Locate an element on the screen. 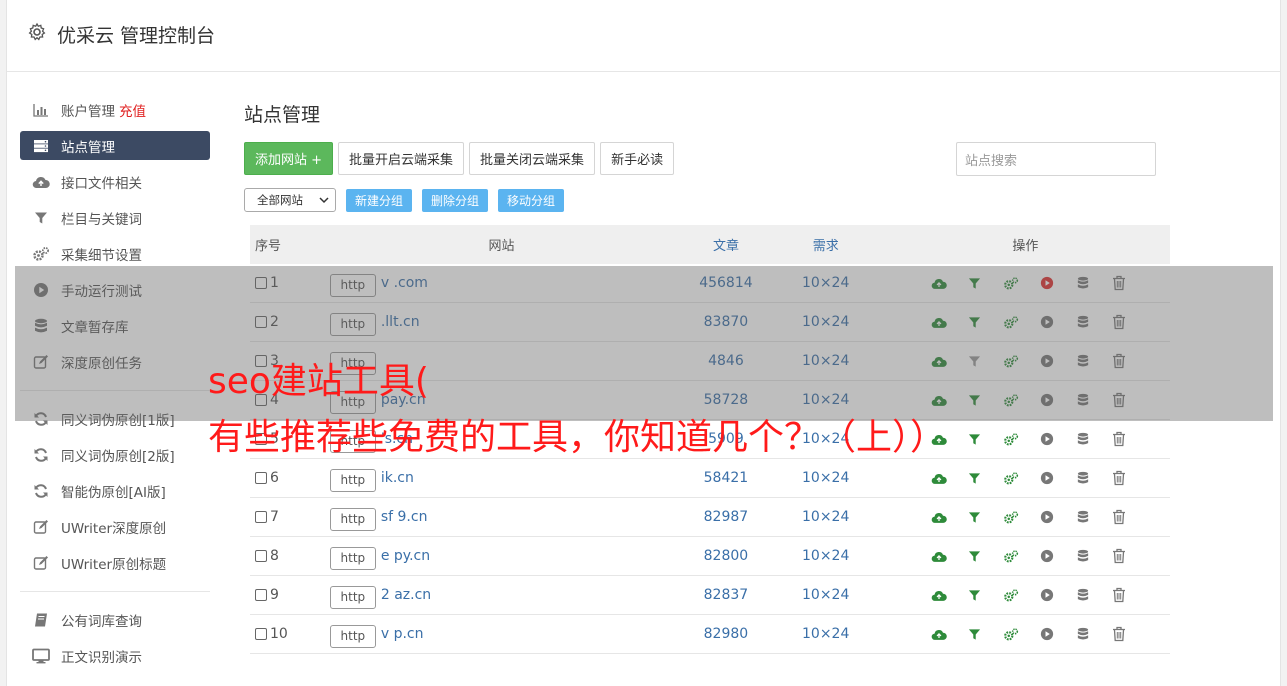 Image resolution: width=1287 pixels, height=686 pixels. sidebar-item-label: UWriter原创标题 is located at coordinates (114, 565).